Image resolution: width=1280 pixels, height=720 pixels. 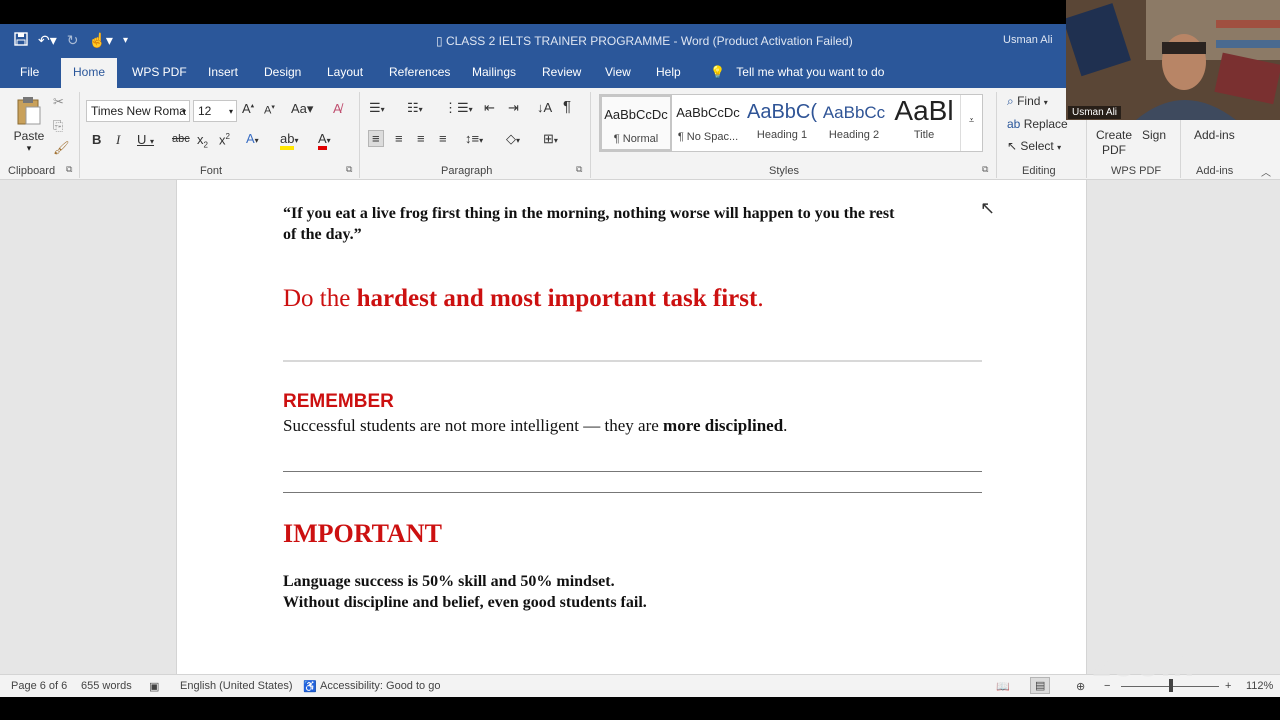 I want to click on align-right-button: ≡, so click(x=421, y=138).